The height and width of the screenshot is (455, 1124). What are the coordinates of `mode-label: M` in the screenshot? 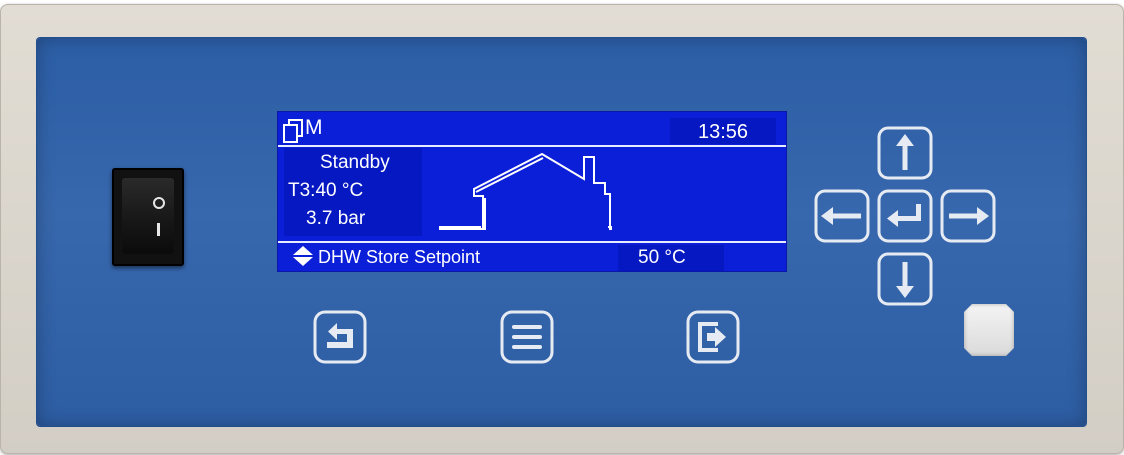 It's located at (314, 127).